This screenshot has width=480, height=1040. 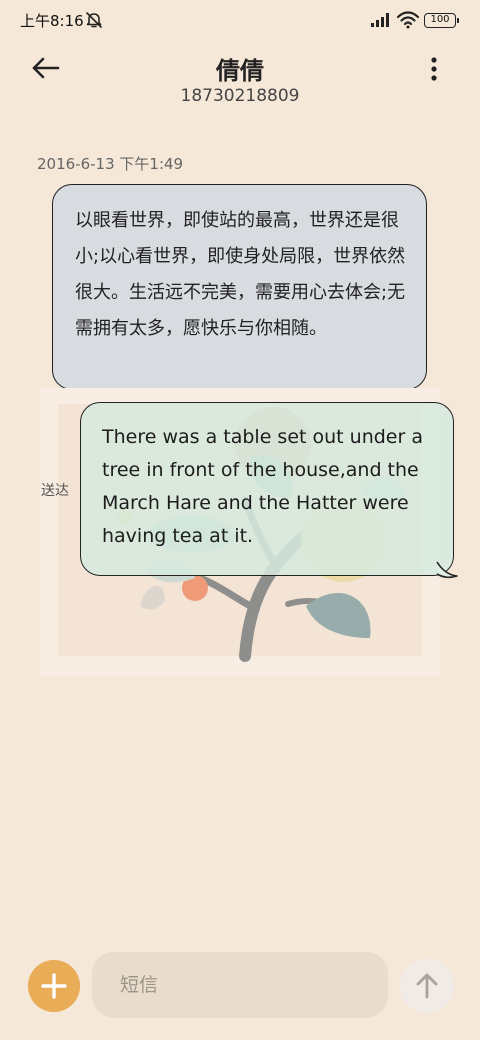 I want to click on status-bar: 上午8:16 100, so click(x=240, y=20).